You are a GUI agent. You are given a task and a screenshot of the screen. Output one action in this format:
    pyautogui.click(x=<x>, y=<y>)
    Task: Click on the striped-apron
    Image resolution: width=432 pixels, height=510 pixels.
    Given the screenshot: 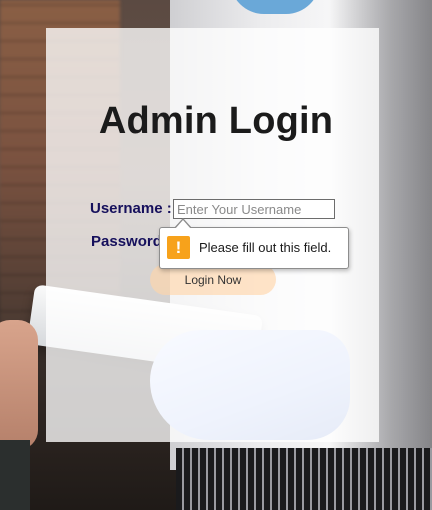 What is the action you would take?
    pyautogui.click(x=304, y=479)
    